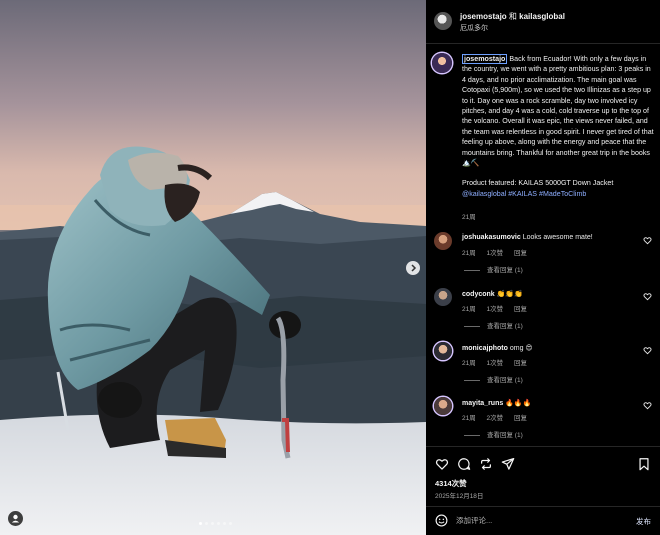 The width and height of the screenshot is (660, 535). What do you see at coordinates (643, 521) in the screenshot?
I see `post-comment-button: 发布` at bounding box center [643, 521].